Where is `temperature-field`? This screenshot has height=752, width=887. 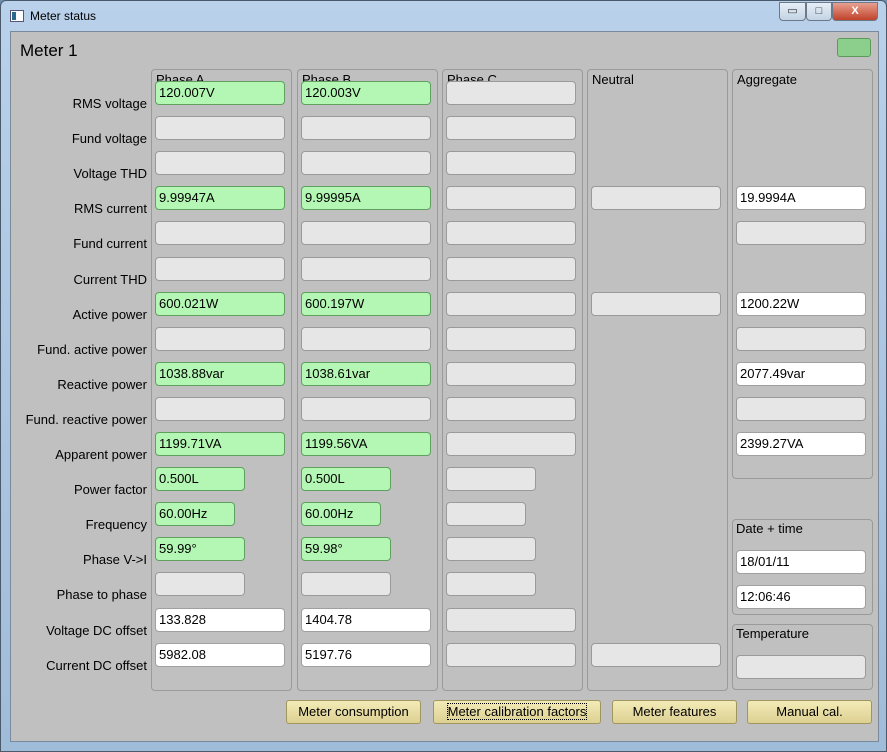
temperature-field is located at coordinates (801, 667).